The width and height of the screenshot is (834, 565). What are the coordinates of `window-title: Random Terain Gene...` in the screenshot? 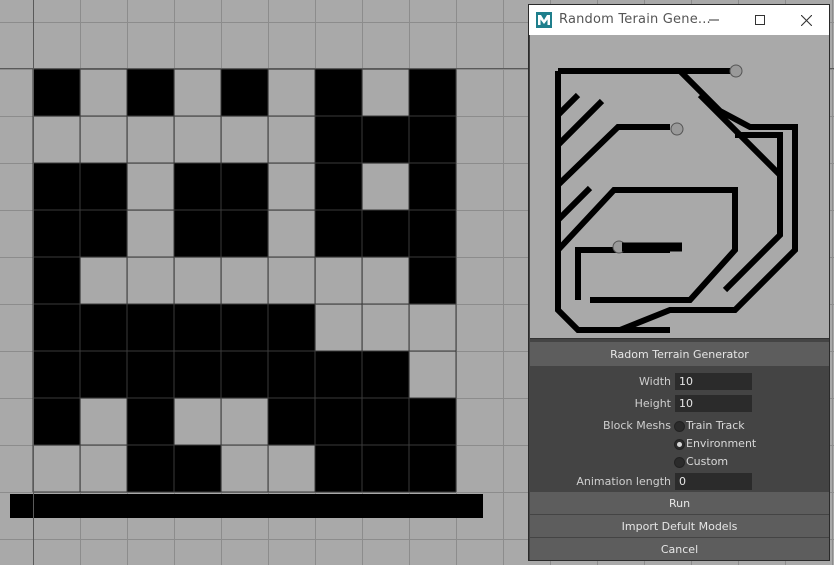 It's located at (635, 19).